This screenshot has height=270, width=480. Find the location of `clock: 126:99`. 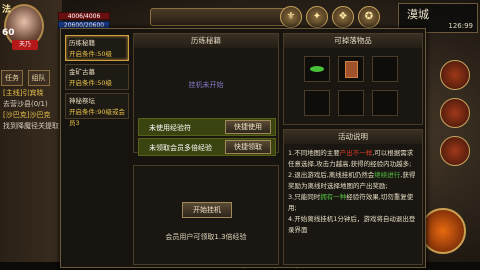

clock: 126:99 is located at coordinates (460, 26).